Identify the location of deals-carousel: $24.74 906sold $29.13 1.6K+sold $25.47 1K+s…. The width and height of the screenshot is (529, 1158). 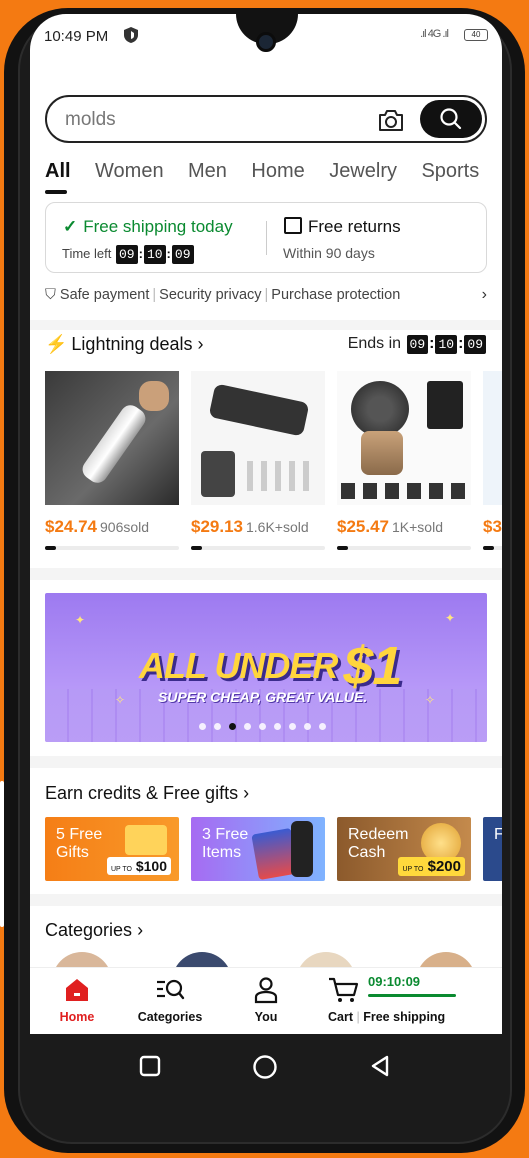
(273, 466).